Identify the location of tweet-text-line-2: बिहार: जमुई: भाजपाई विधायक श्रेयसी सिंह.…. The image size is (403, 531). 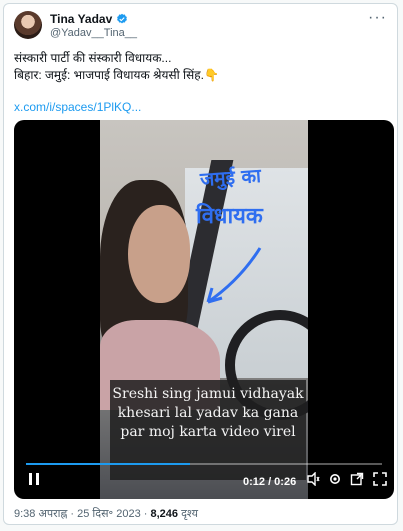
(116, 75).